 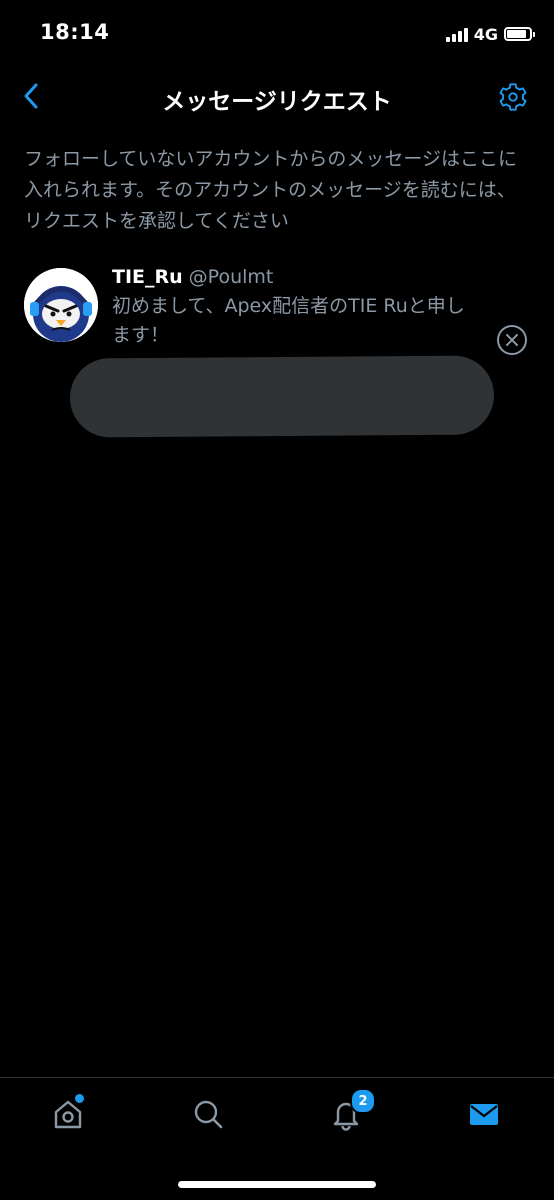 I want to click on gear-icon, so click(x=513, y=97).